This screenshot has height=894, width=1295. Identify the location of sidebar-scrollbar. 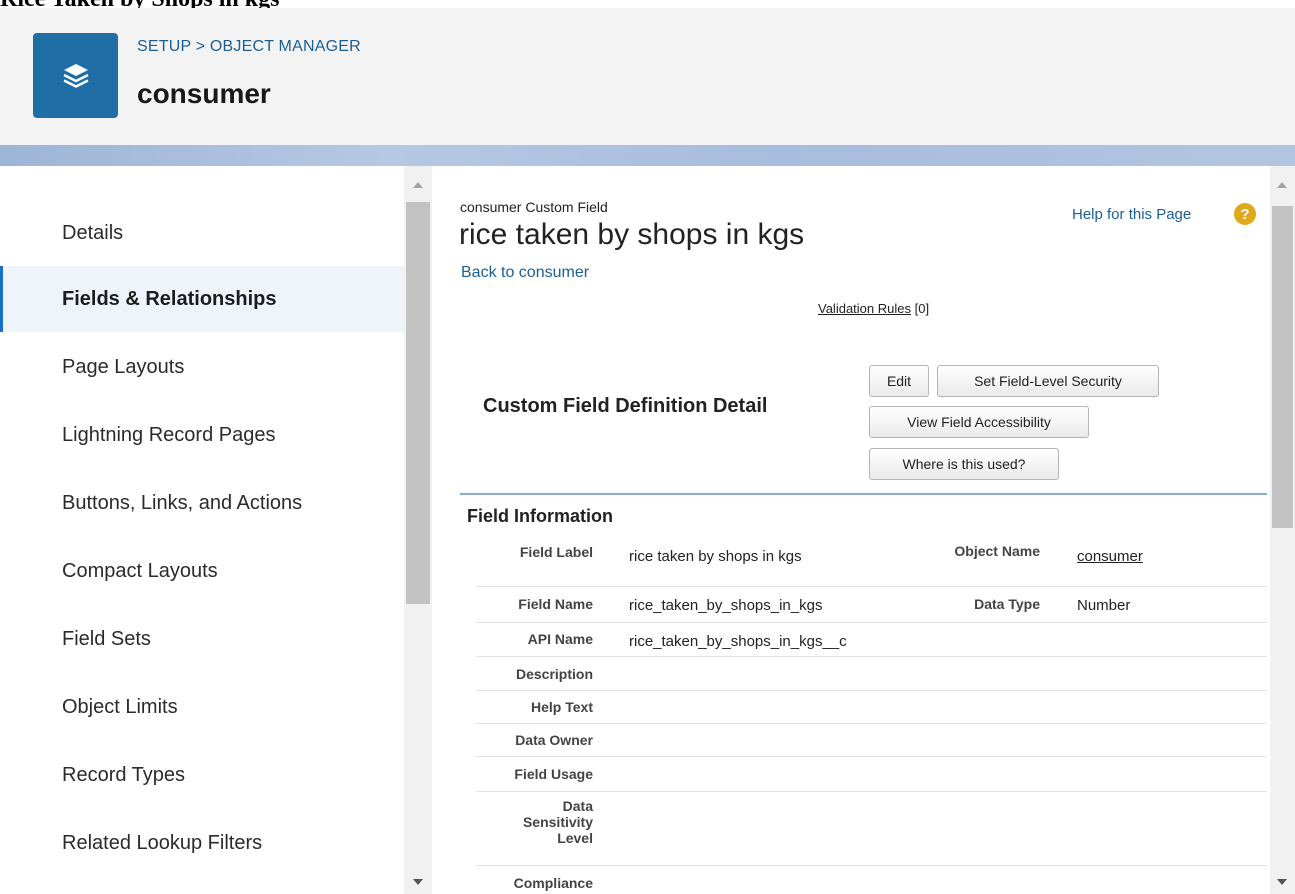
(418, 530).